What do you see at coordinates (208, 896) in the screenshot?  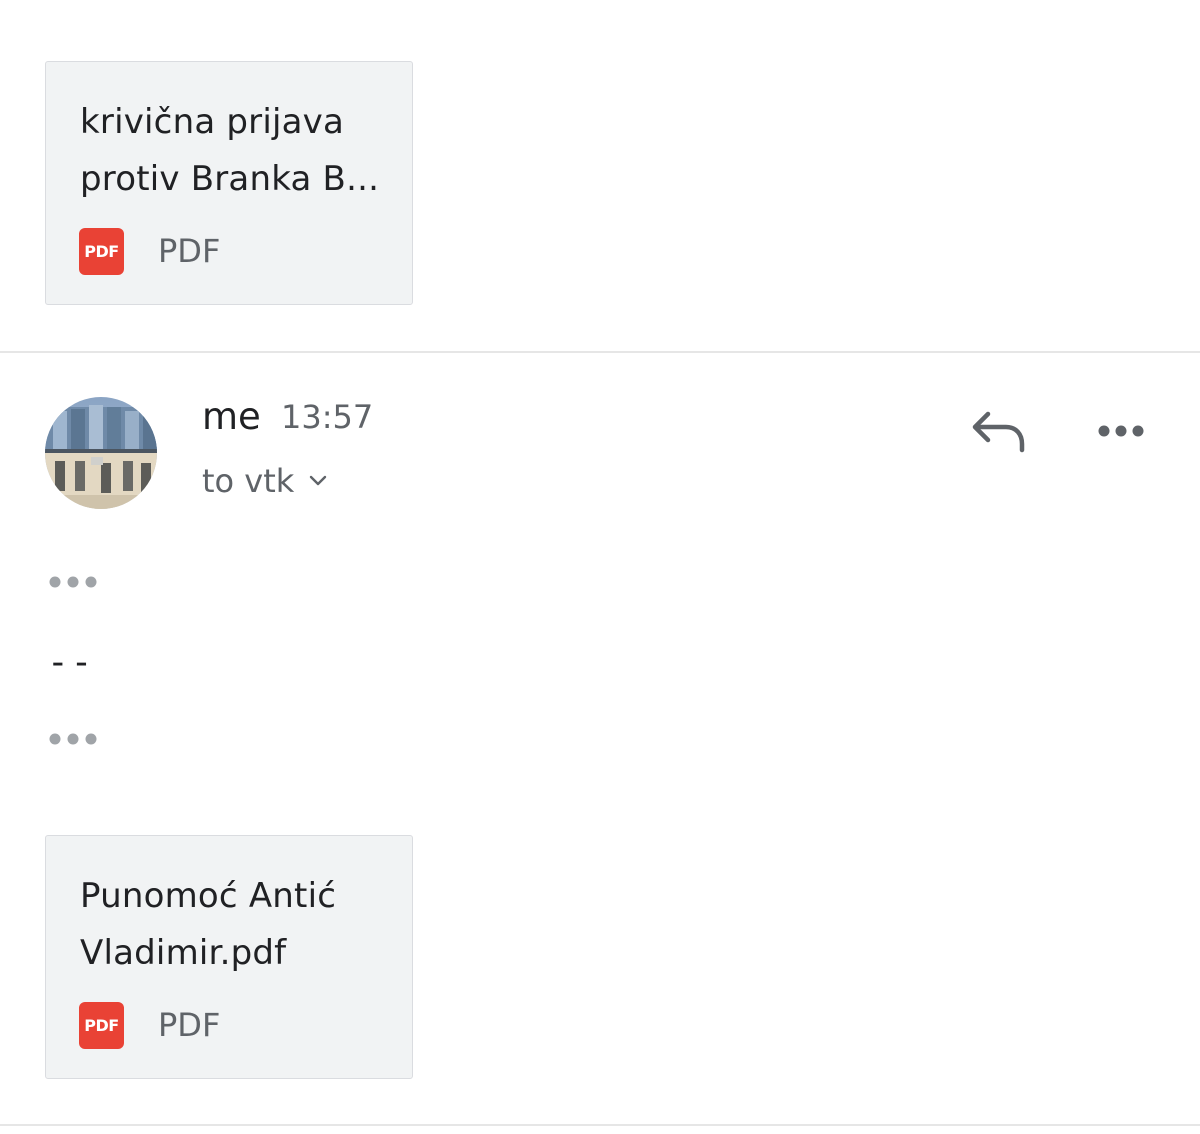 I see `attachment-filename-line-1: Punomoć Antić` at bounding box center [208, 896].